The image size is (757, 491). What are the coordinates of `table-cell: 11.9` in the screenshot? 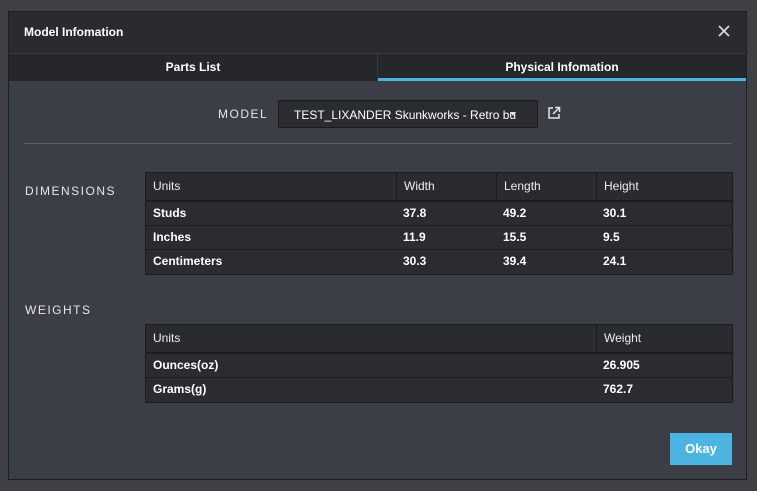 It's located at (414, 237).